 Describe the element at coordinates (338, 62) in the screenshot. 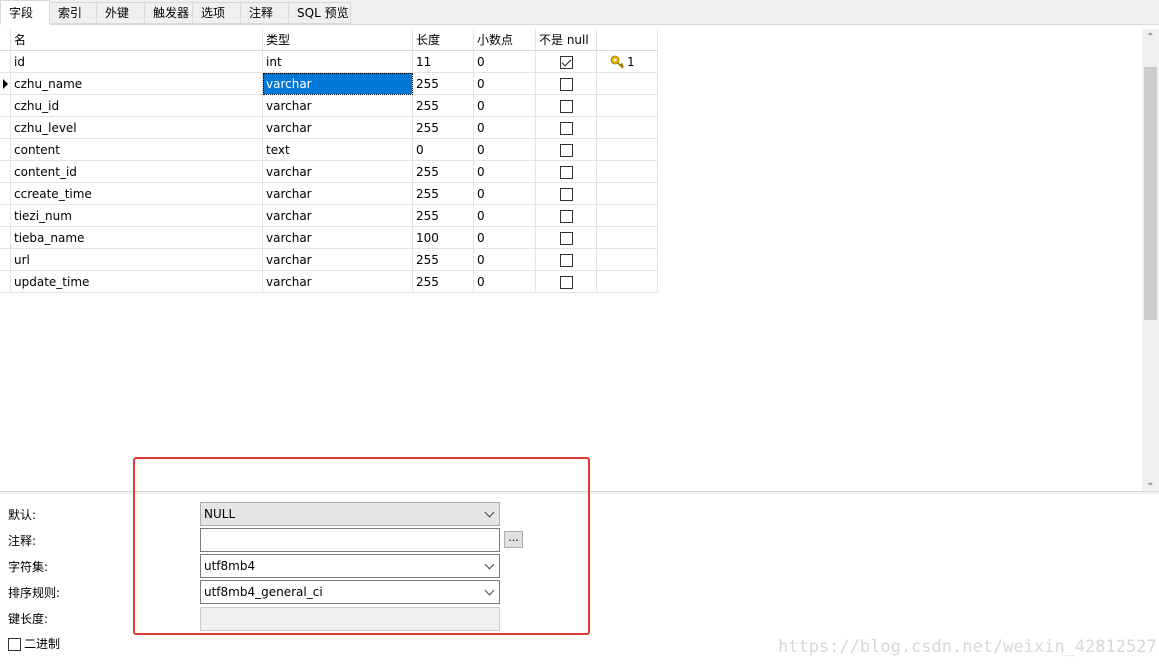

I see `field-type-cell: int` at that location.